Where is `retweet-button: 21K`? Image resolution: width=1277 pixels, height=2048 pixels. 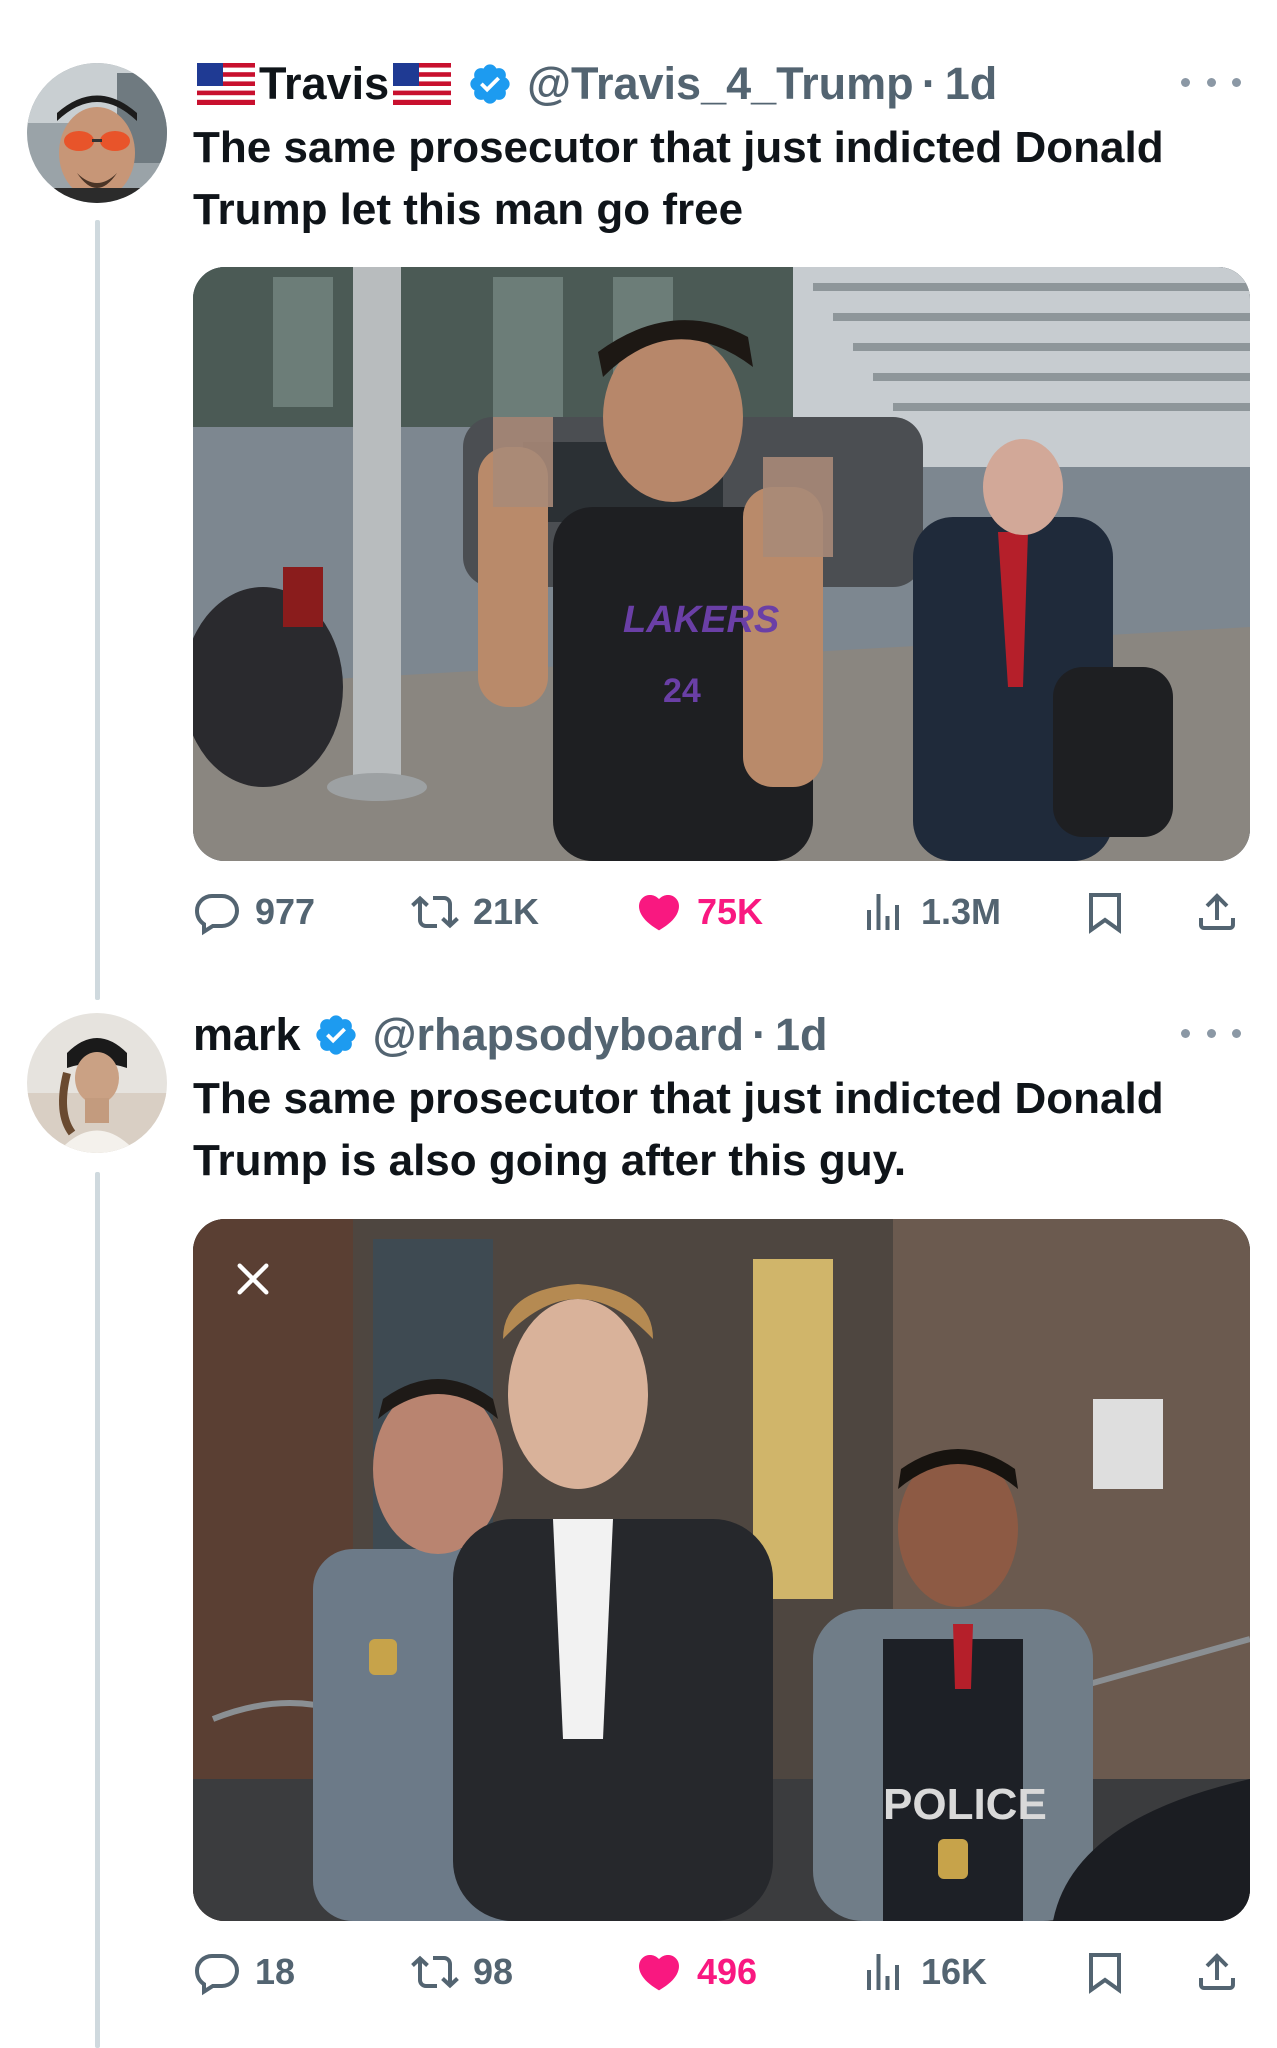 retweet-button: 21K is located at coordinates (475, 912).